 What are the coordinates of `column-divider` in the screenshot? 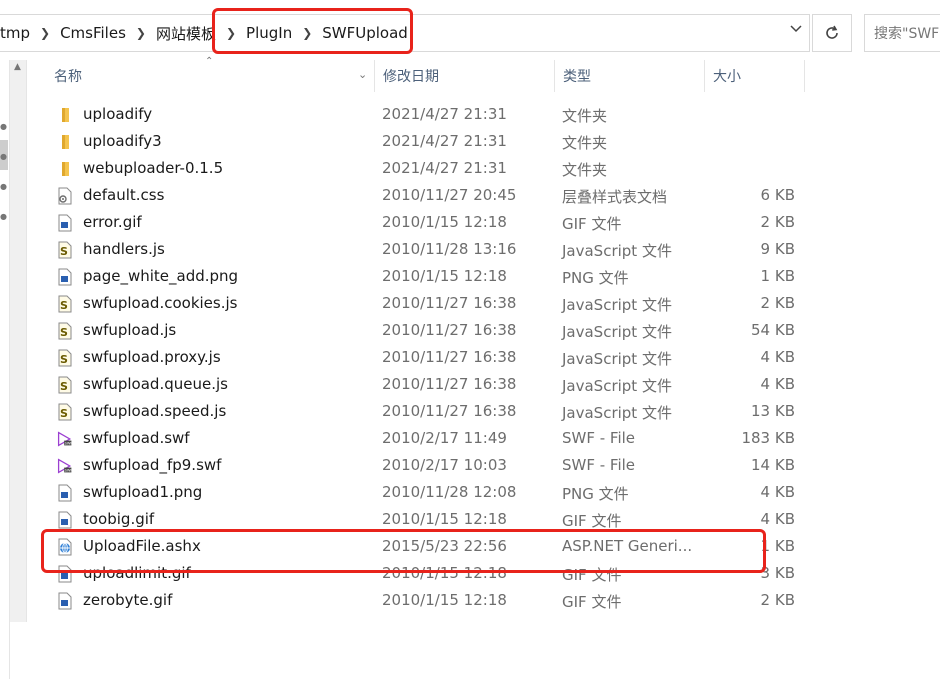 It's located at (804, 76).